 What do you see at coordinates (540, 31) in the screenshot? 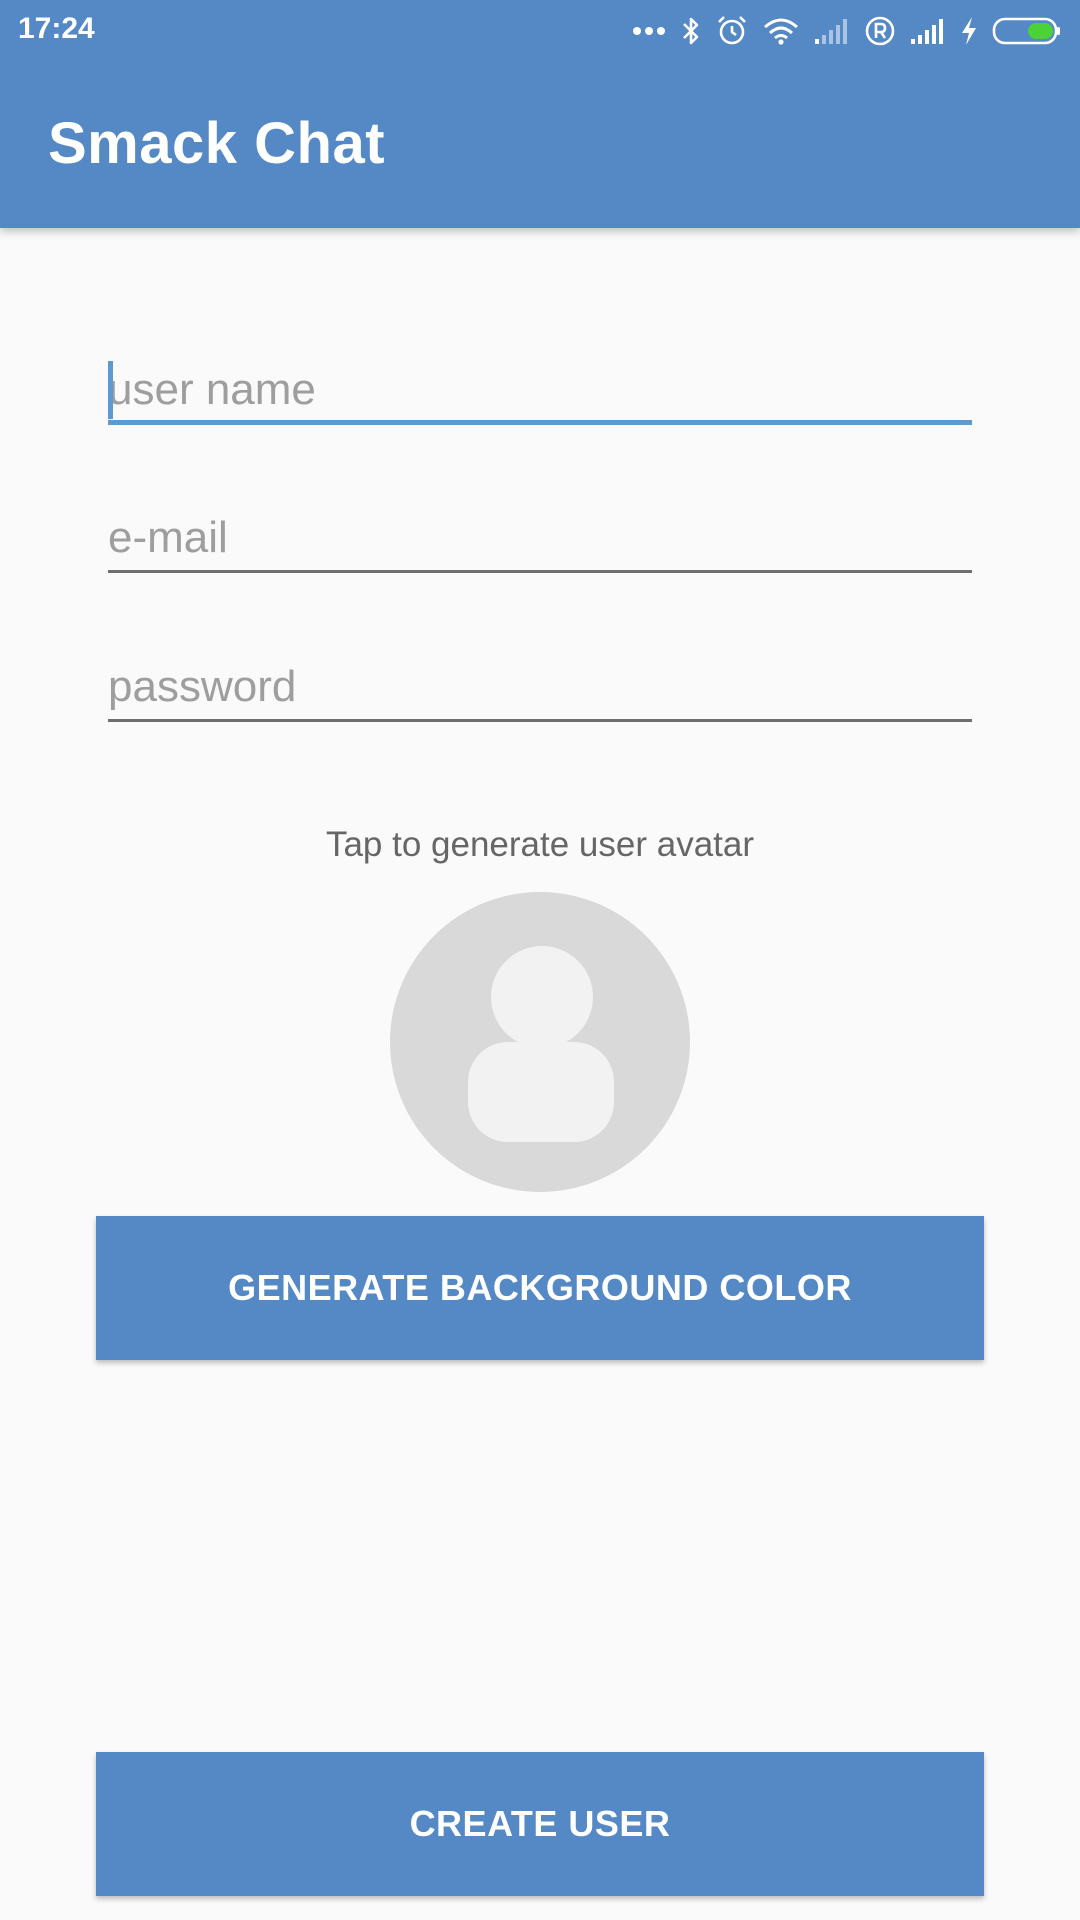
I see `status-bar: 17:24` at bounding box center [540, 31].